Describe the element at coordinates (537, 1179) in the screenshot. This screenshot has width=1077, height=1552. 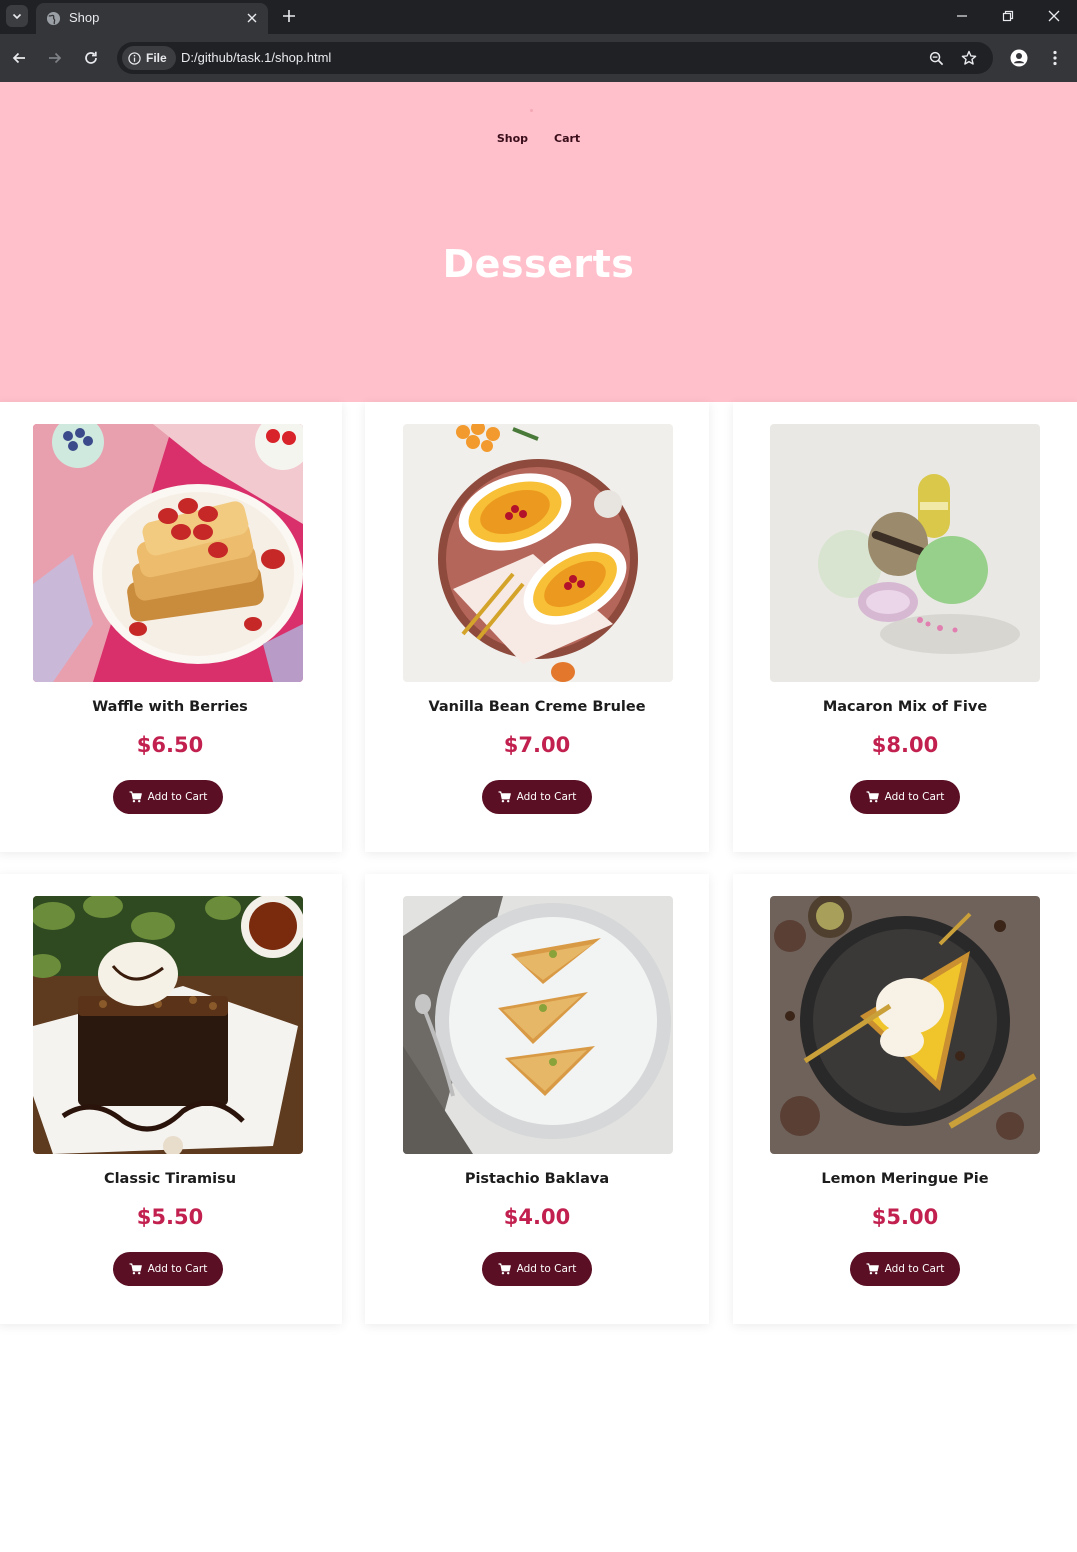
I see `product-name: Pistachio Baklava` at that location.